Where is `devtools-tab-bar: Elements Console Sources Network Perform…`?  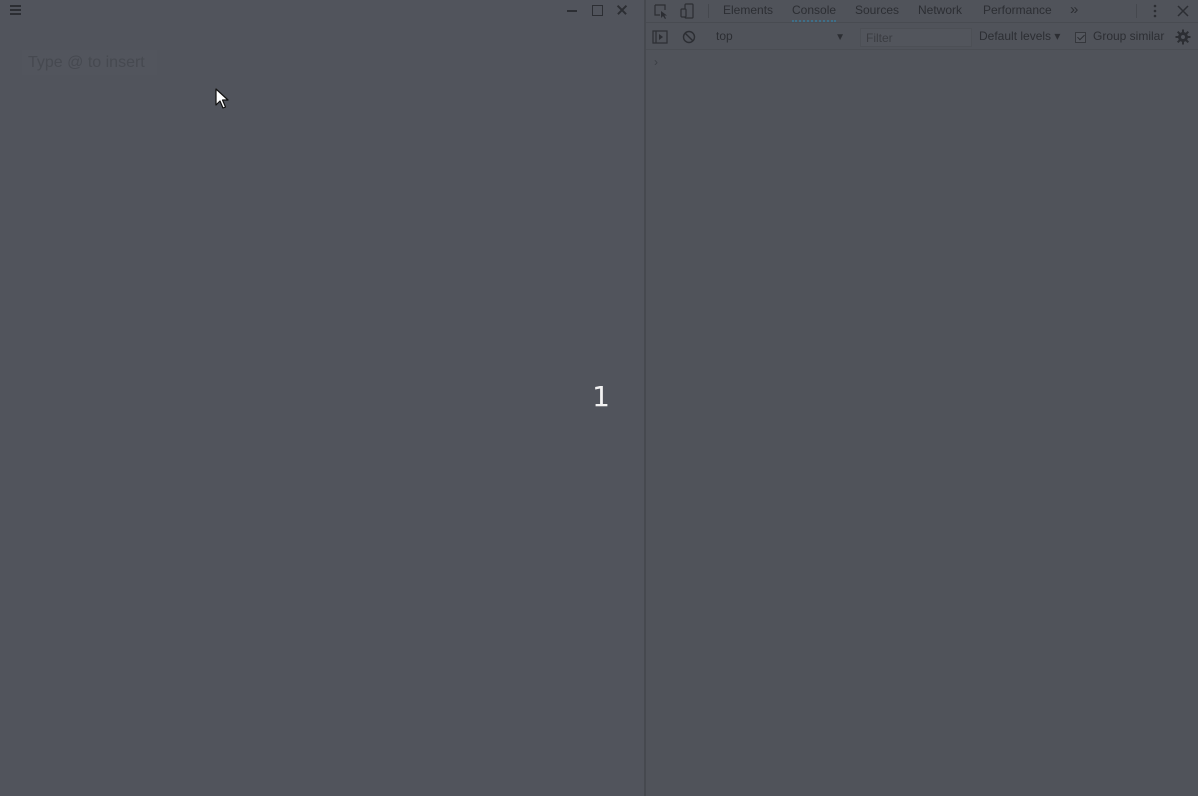 devtools-tab-bar: Elements Console Sources Network Perform… is located at coordinates (922, 11).